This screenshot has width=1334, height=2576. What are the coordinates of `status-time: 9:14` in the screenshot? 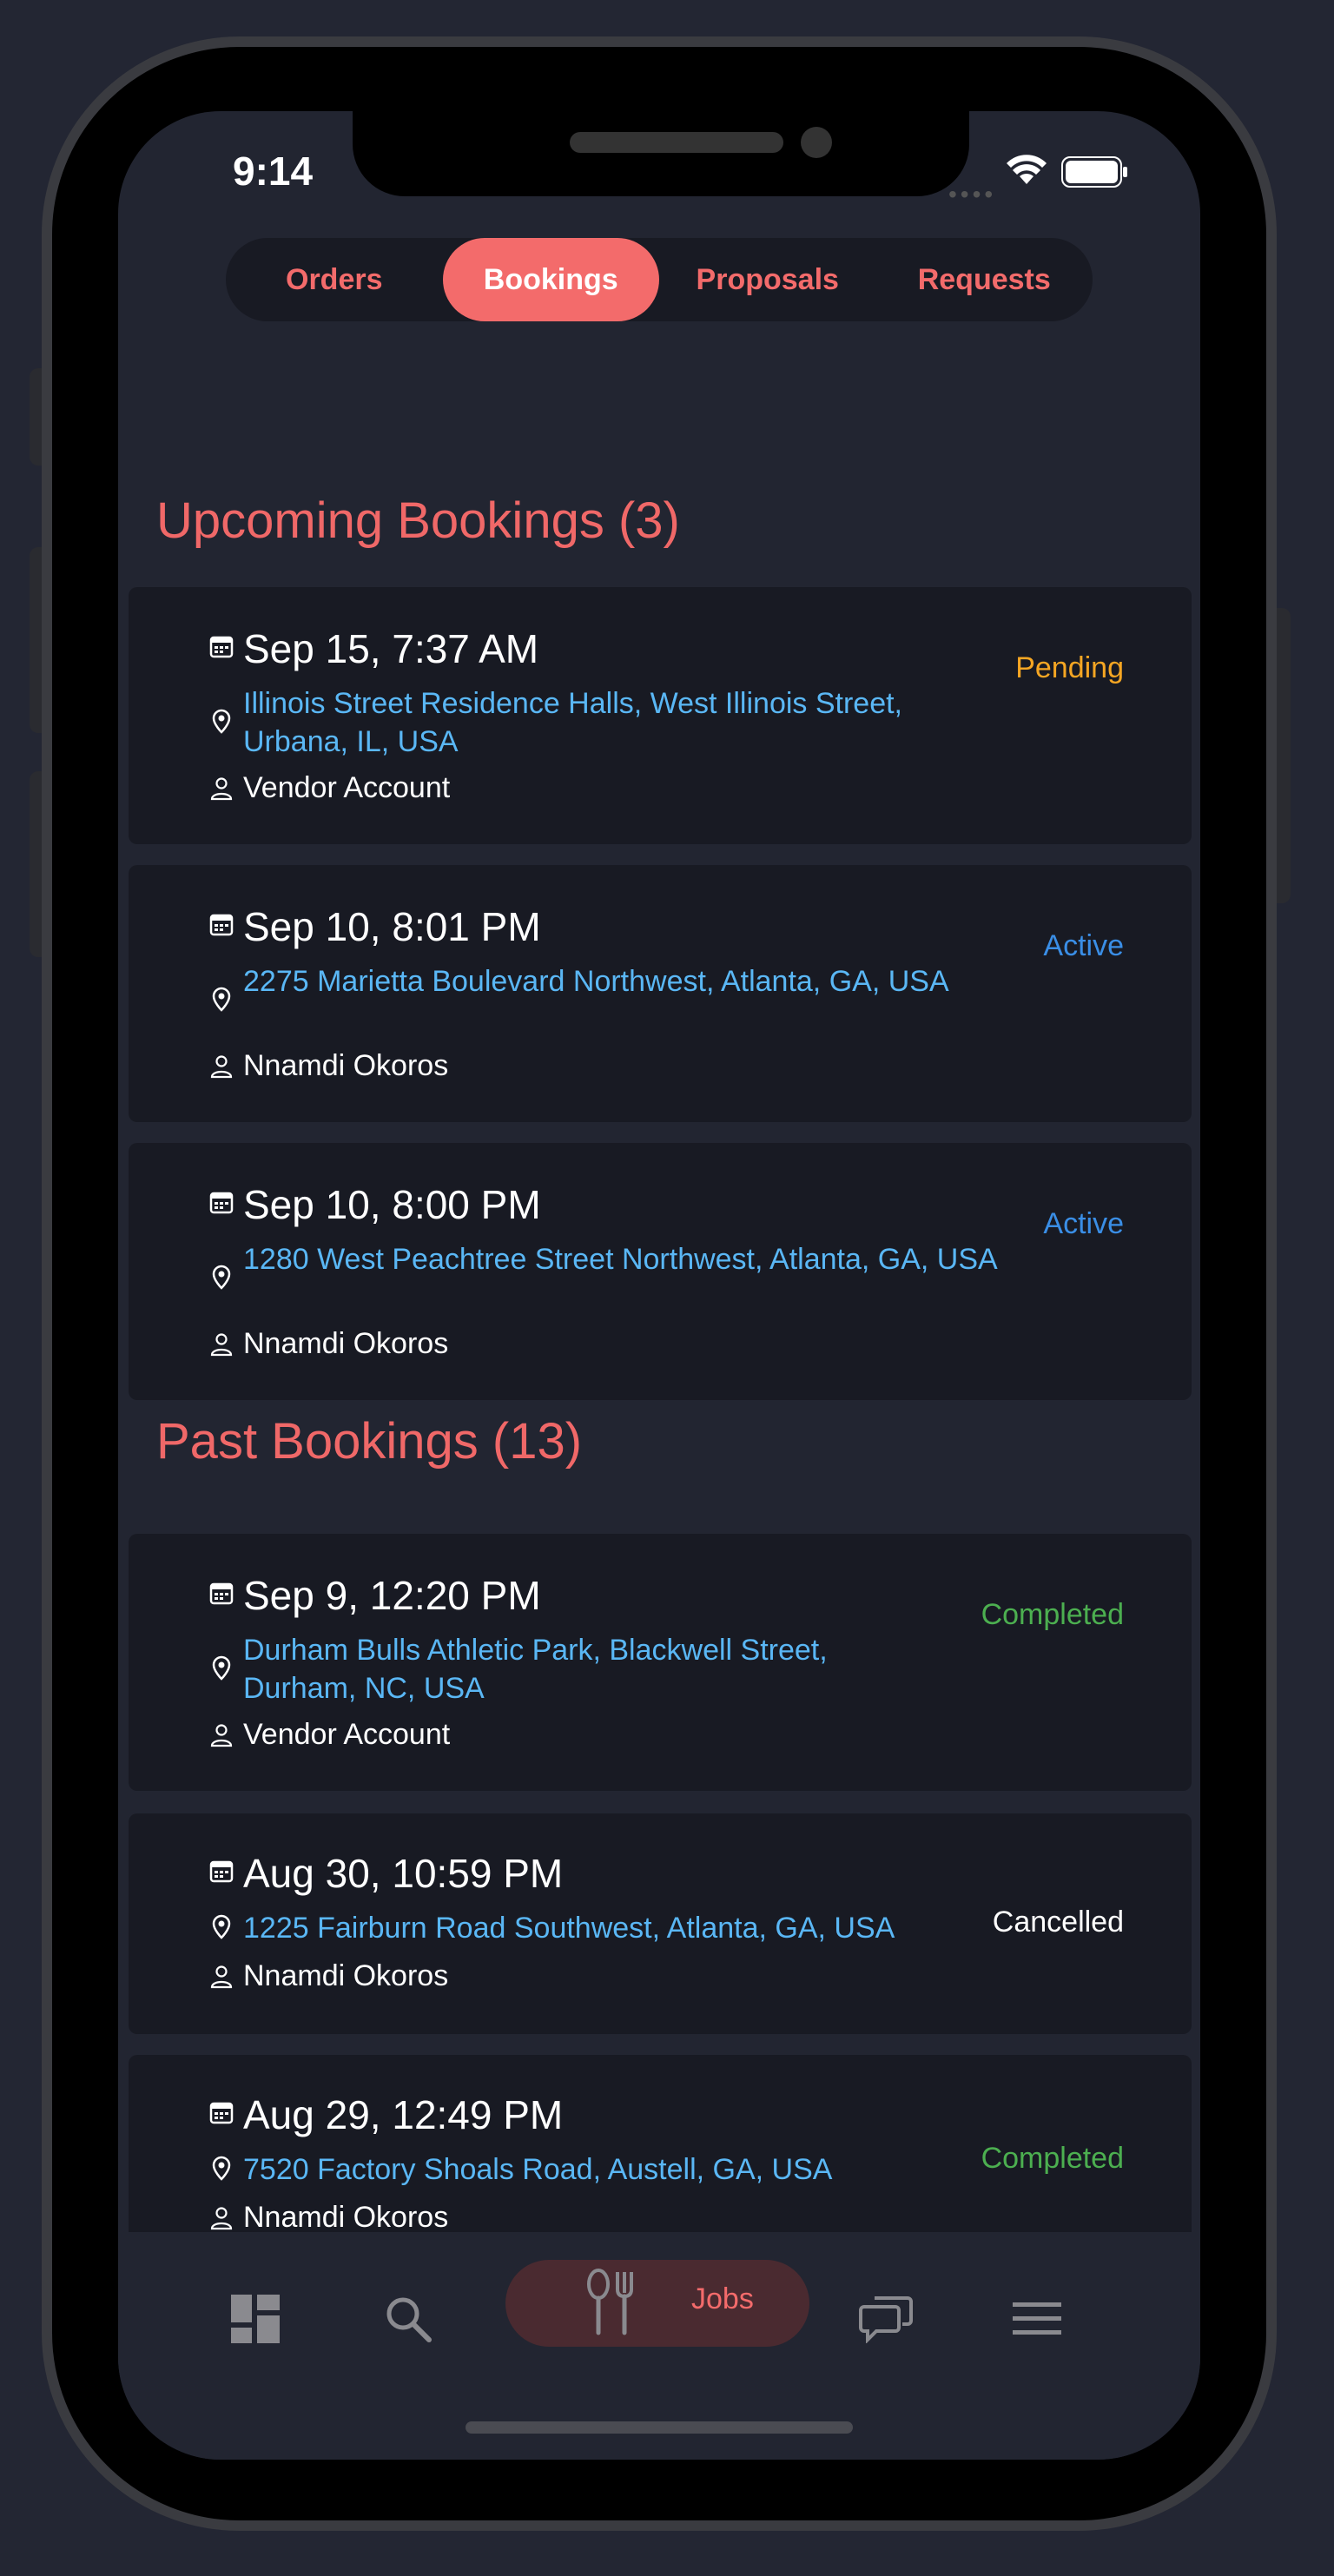 It's located at (273, 171).